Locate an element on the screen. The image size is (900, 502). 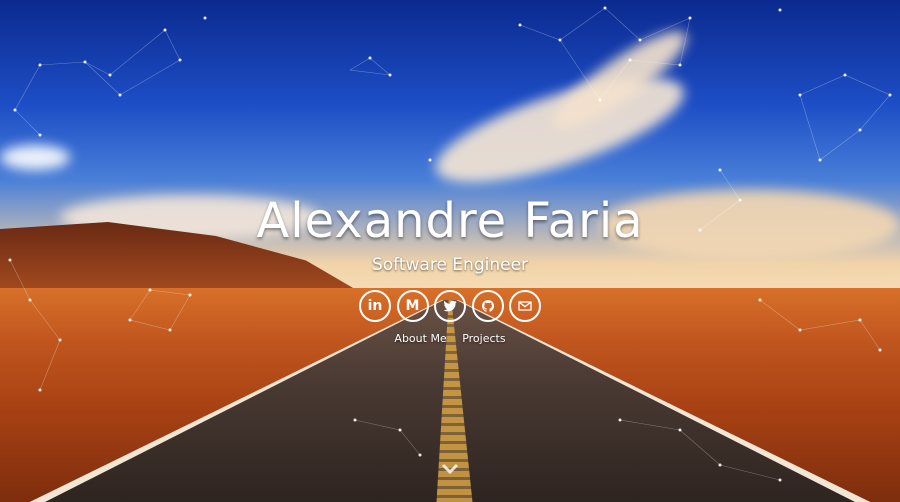
medium-icon: M is located at coordinates (412, 306).